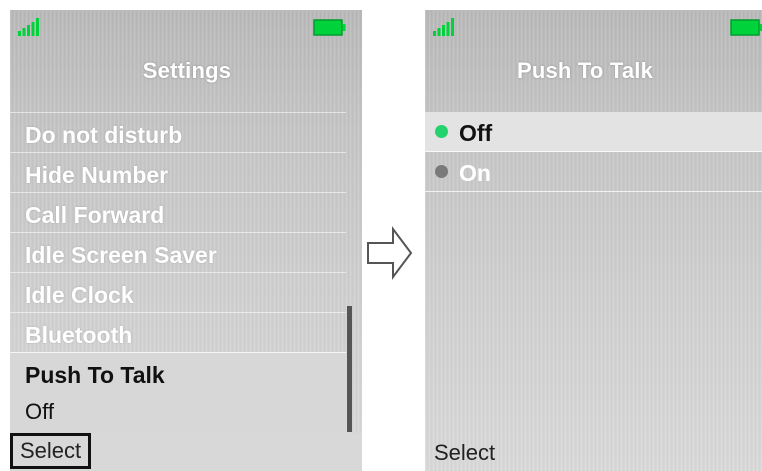  I want to click on menu-item-idle-screen-saver: Idle Screen Saver, so click(178, 252).